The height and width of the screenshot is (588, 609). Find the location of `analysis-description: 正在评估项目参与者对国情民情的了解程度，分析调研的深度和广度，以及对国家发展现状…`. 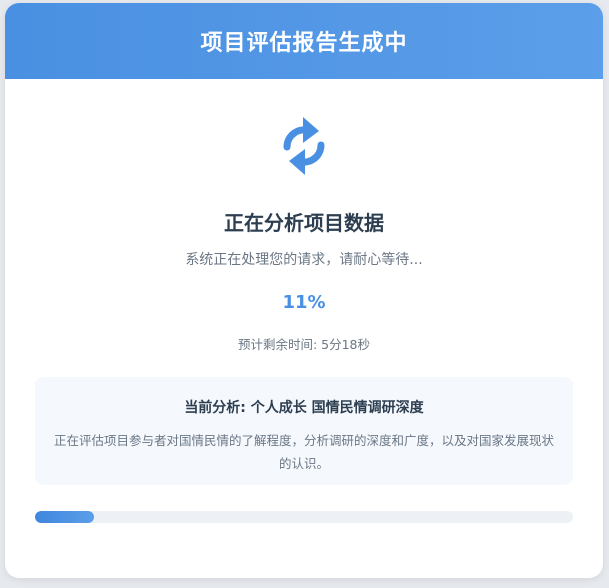

analysis-description: 正在评估项目参与者对国情民情的了解程度，分析调研的深度和广度，以及对国家发展现状… is located at coordinates (303, 452).